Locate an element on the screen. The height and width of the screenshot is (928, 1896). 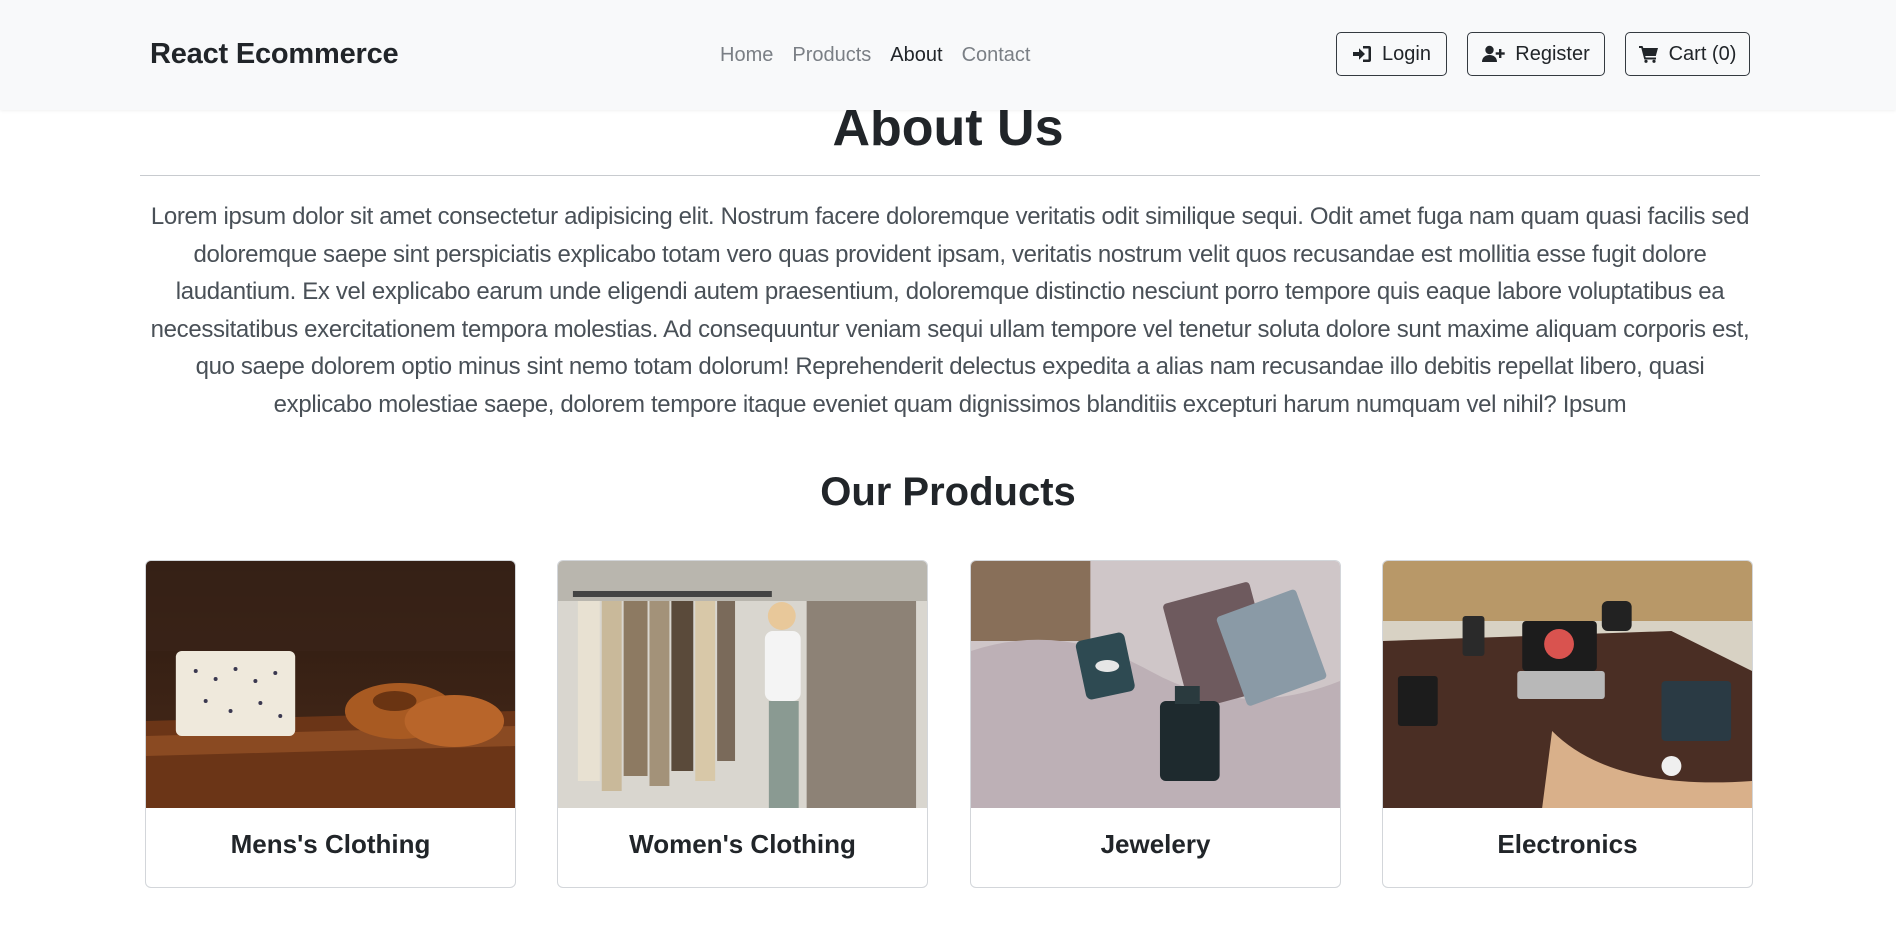
product-card-electronics: Electronics is located at coordinates (1567, 724).